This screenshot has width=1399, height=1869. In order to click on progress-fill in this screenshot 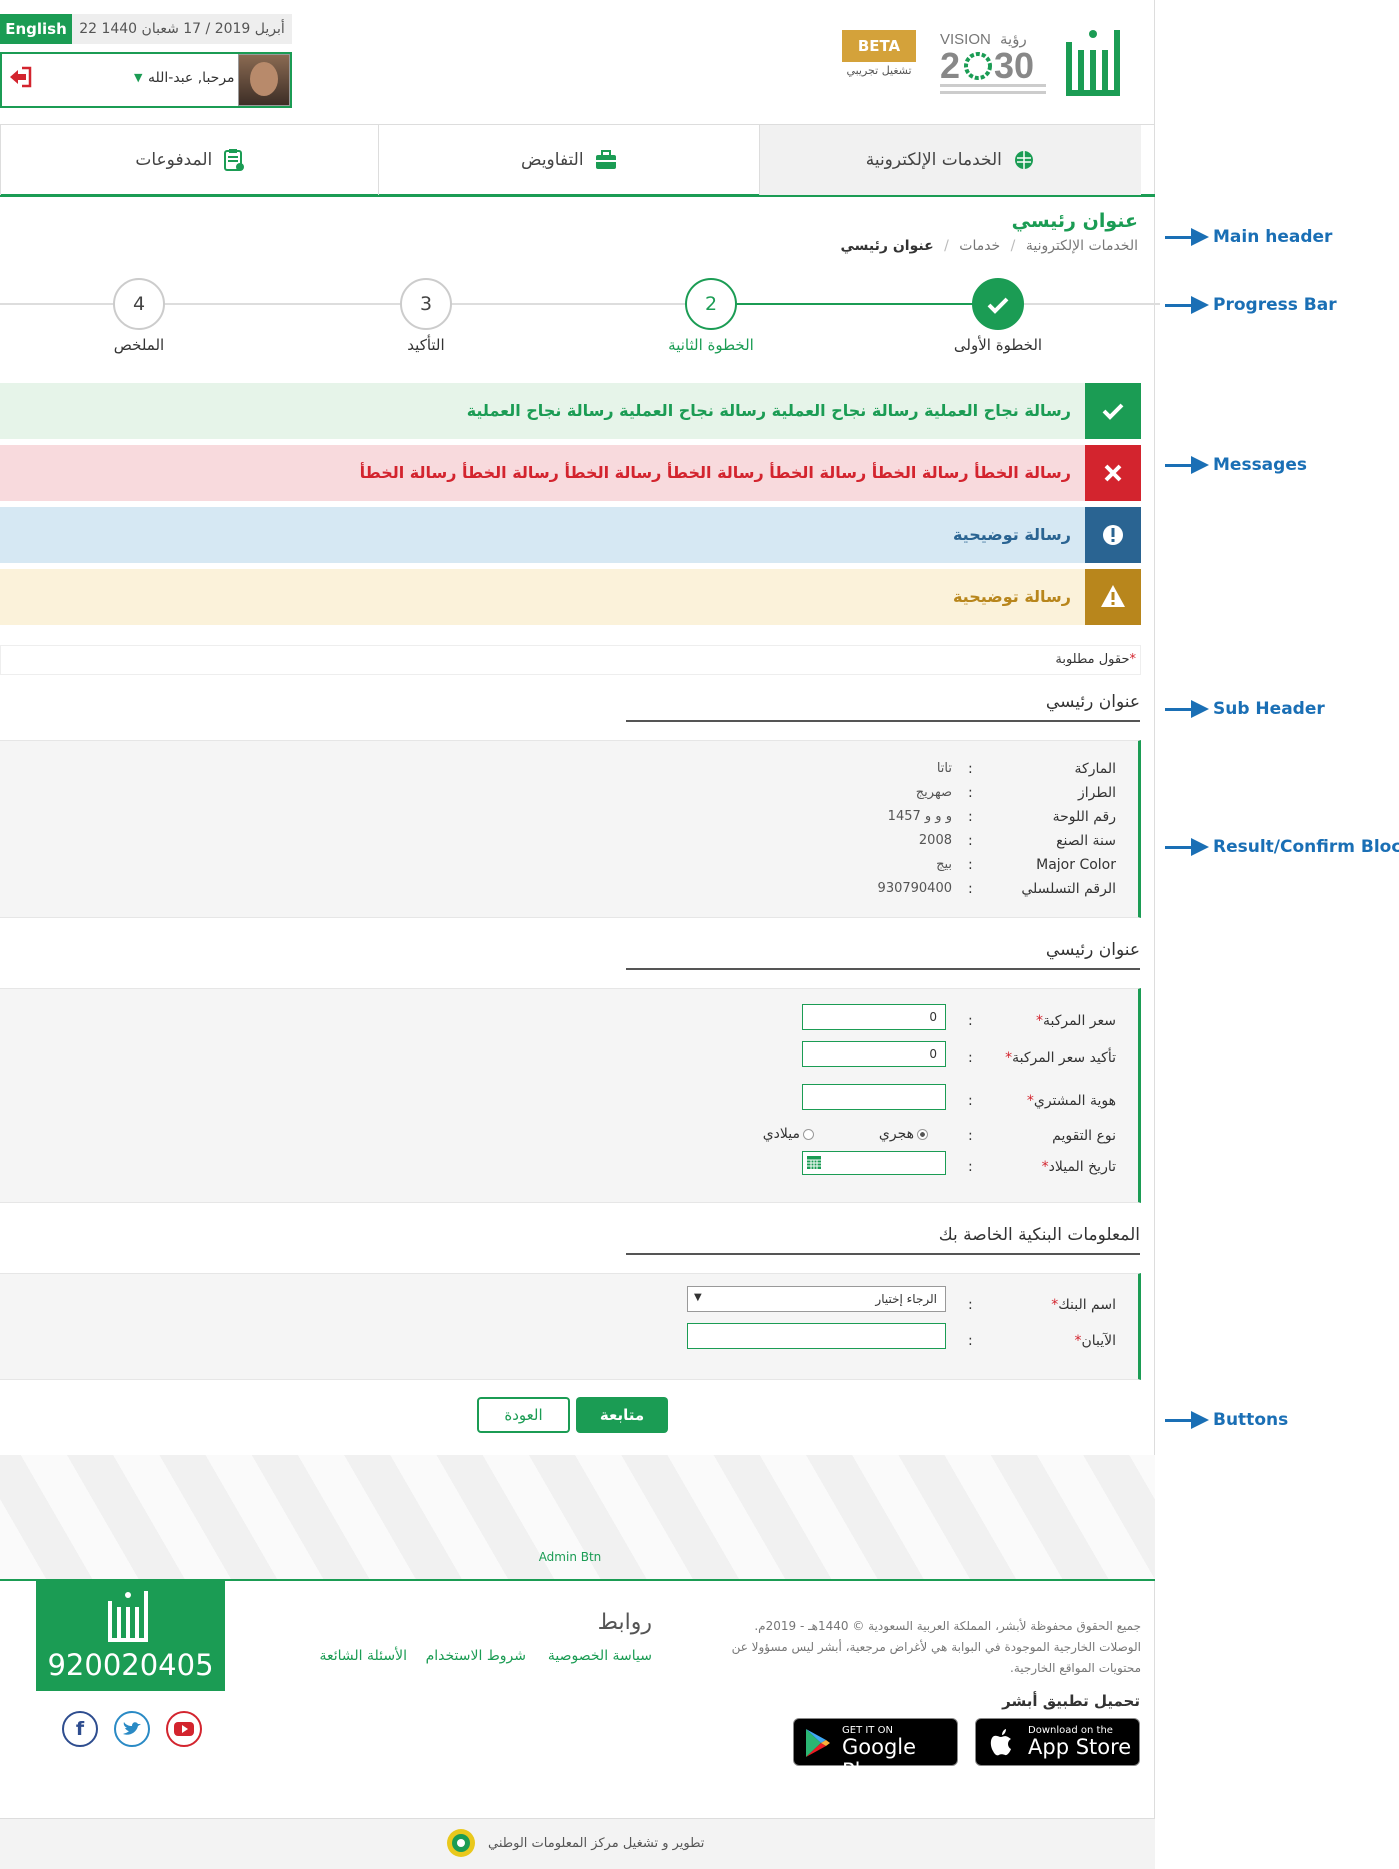, I will do `click(854, 304)`.